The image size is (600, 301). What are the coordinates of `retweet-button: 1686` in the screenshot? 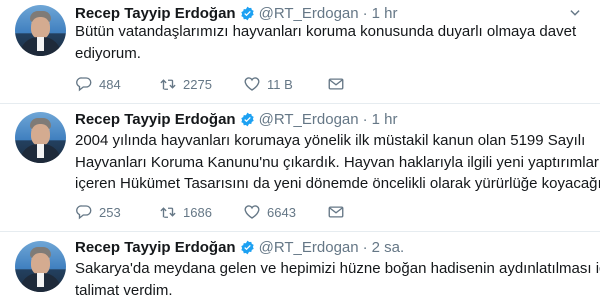 It's located at (201, 212).